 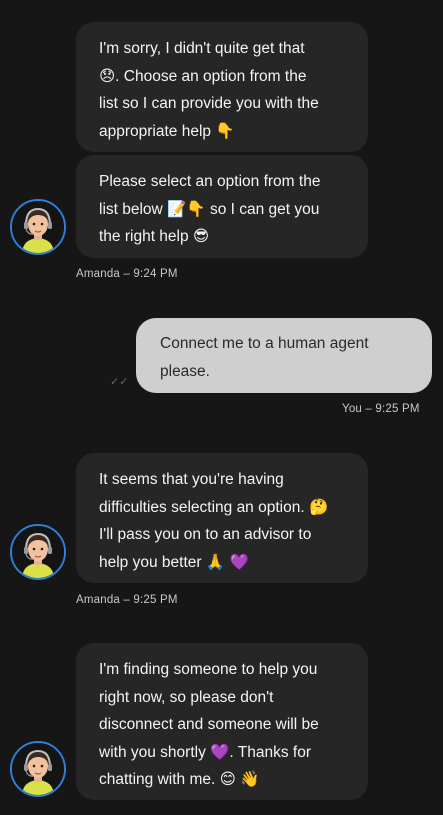 I want to click on timestamp: You – 9:25 PM, so click(x=381, y=409).